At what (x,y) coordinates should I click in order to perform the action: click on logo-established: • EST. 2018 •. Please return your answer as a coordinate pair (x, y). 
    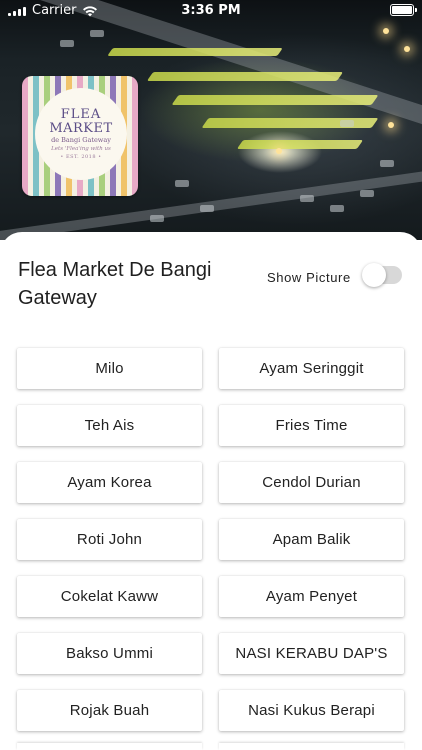
    Looking at the image, I should click on (81, 156).